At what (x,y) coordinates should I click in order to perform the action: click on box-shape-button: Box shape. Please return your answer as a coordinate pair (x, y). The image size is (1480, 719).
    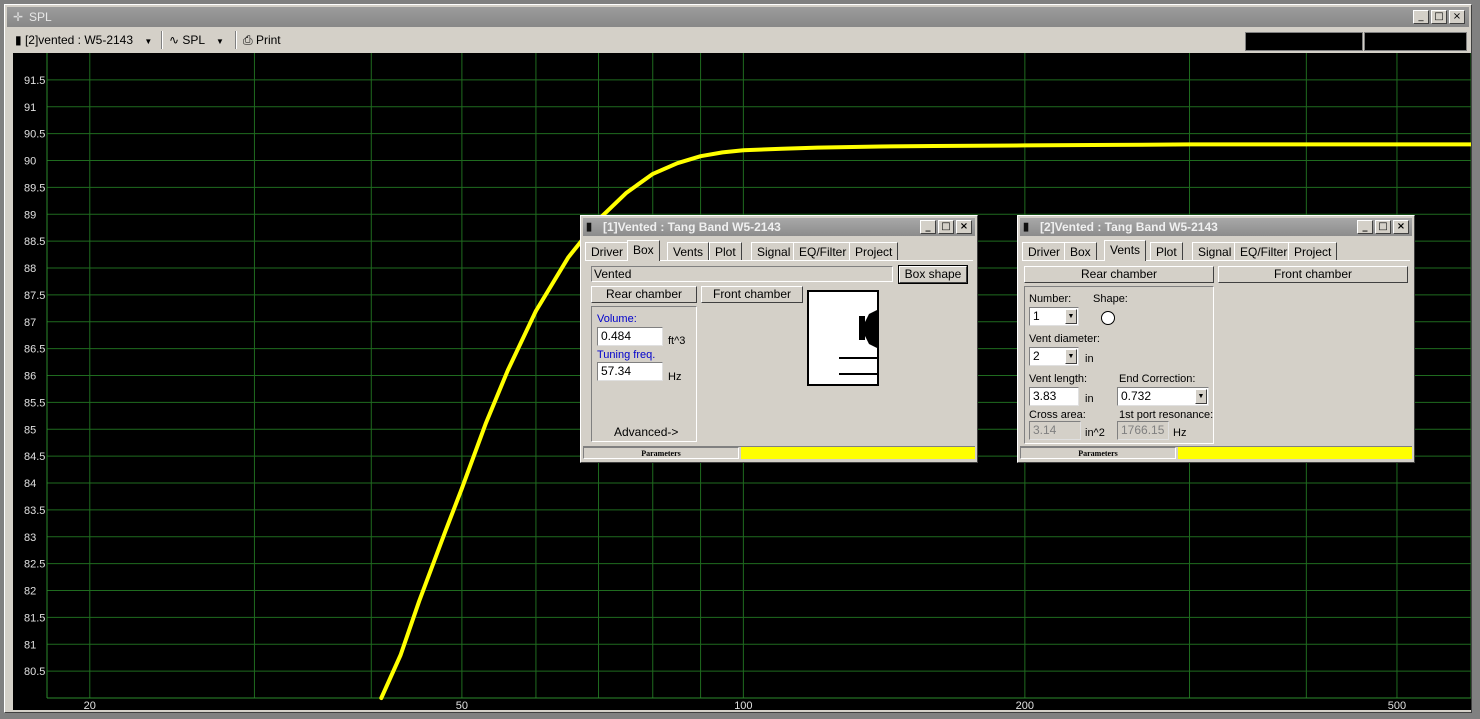
    Looking at the image, I should click on (933, 274).